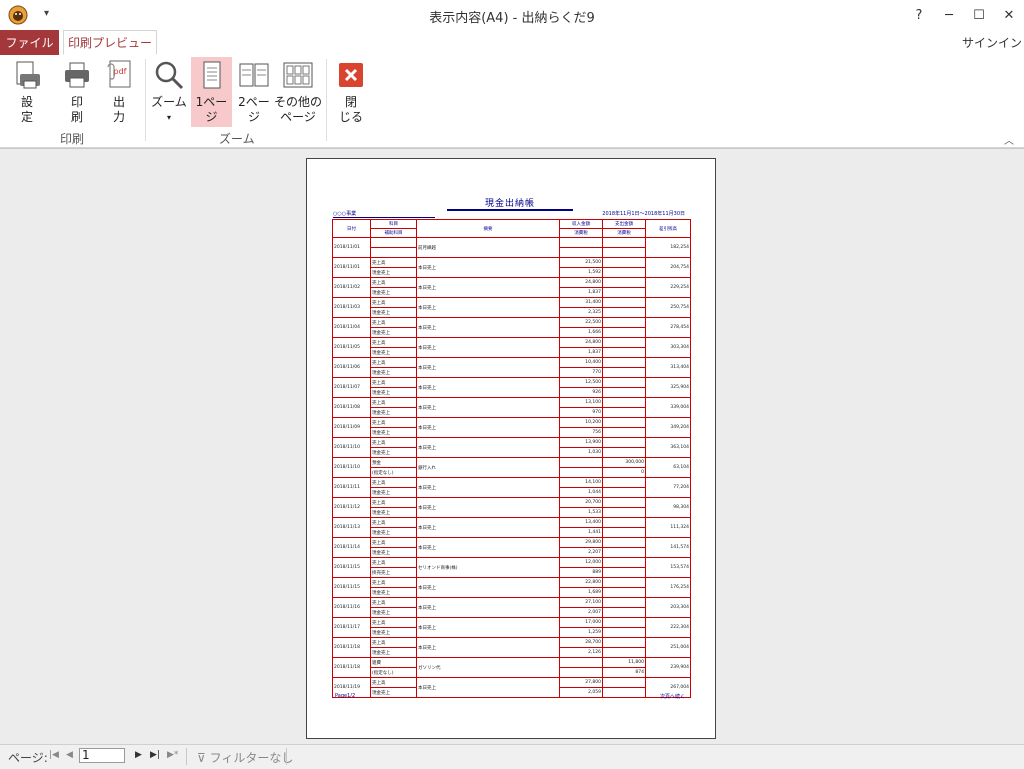 The width and height of the screenshot is (1024, 769). Describe the element at coordinates (949, 15) in the screenshot. I see `minimize-button: ─` at that location.